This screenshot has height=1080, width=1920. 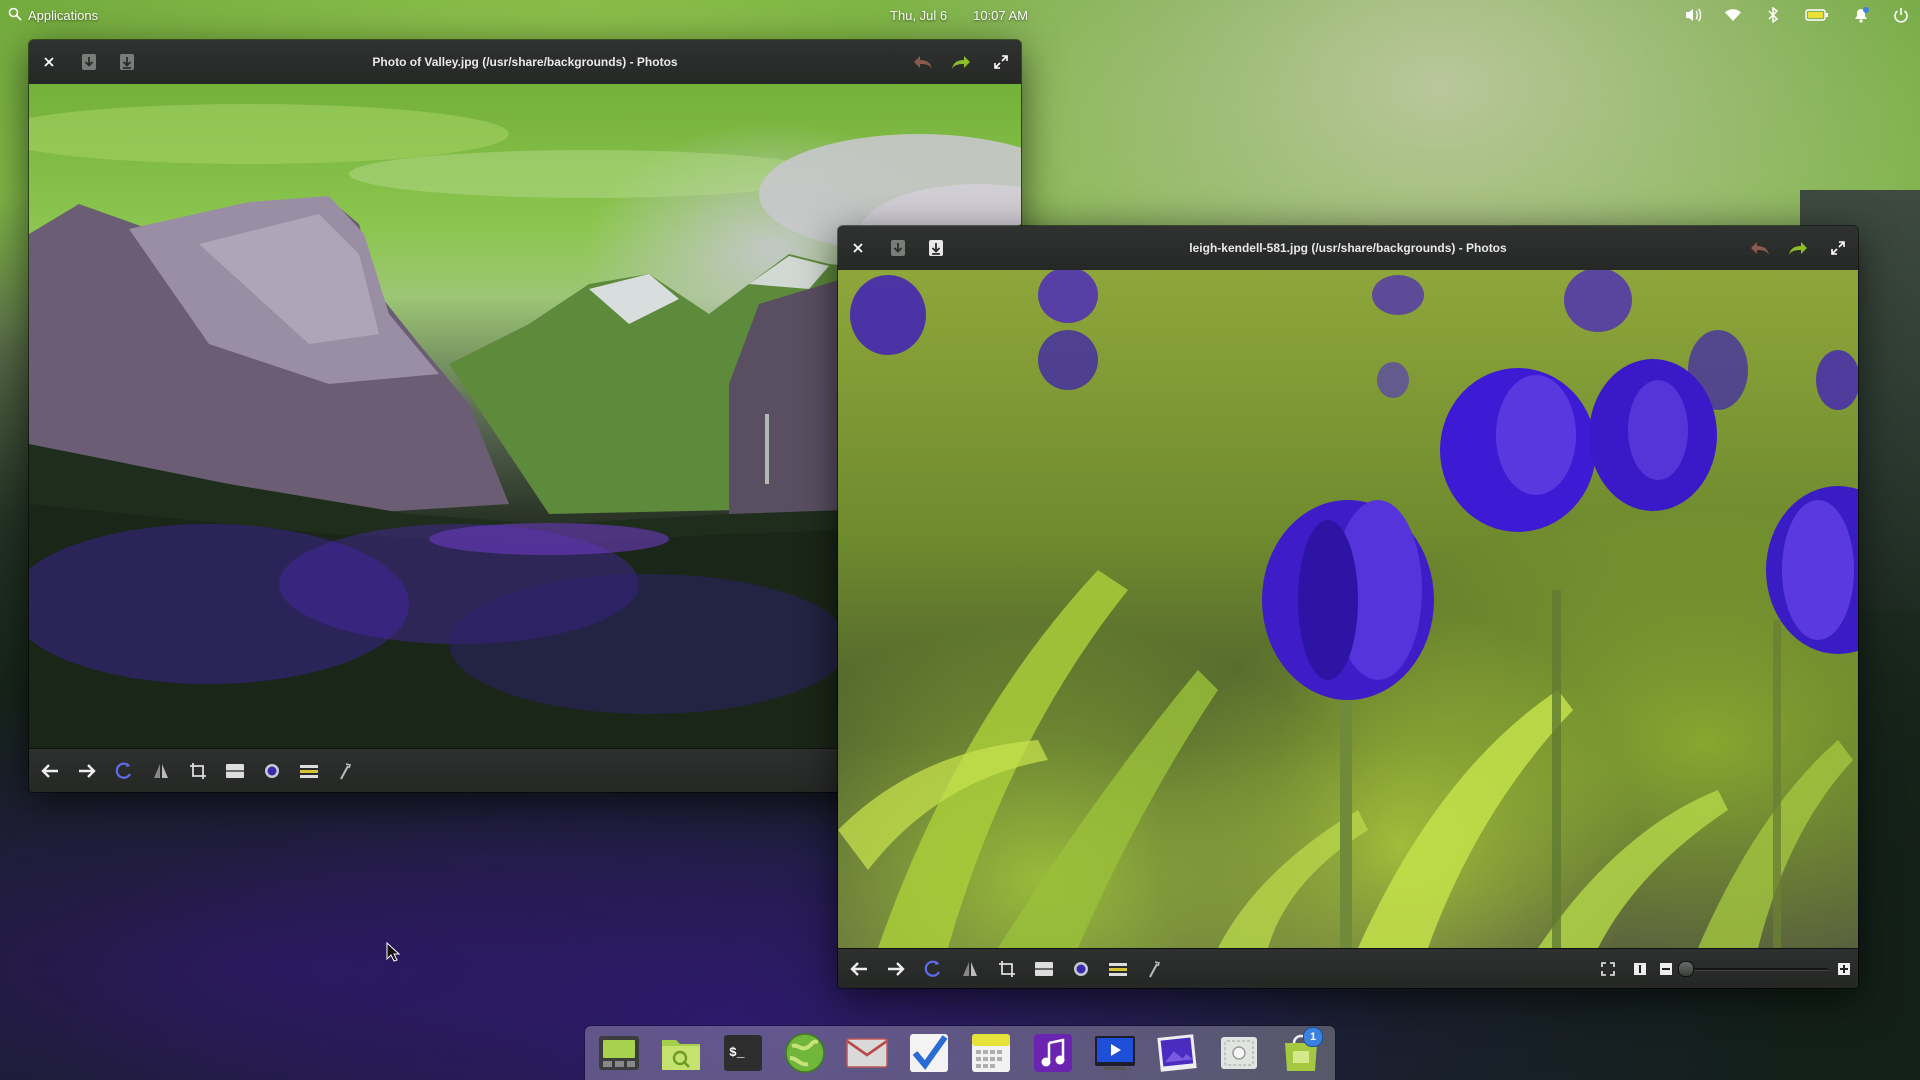 I want to click on time-label: 10:07 AM, so click(x=1001, y=15).